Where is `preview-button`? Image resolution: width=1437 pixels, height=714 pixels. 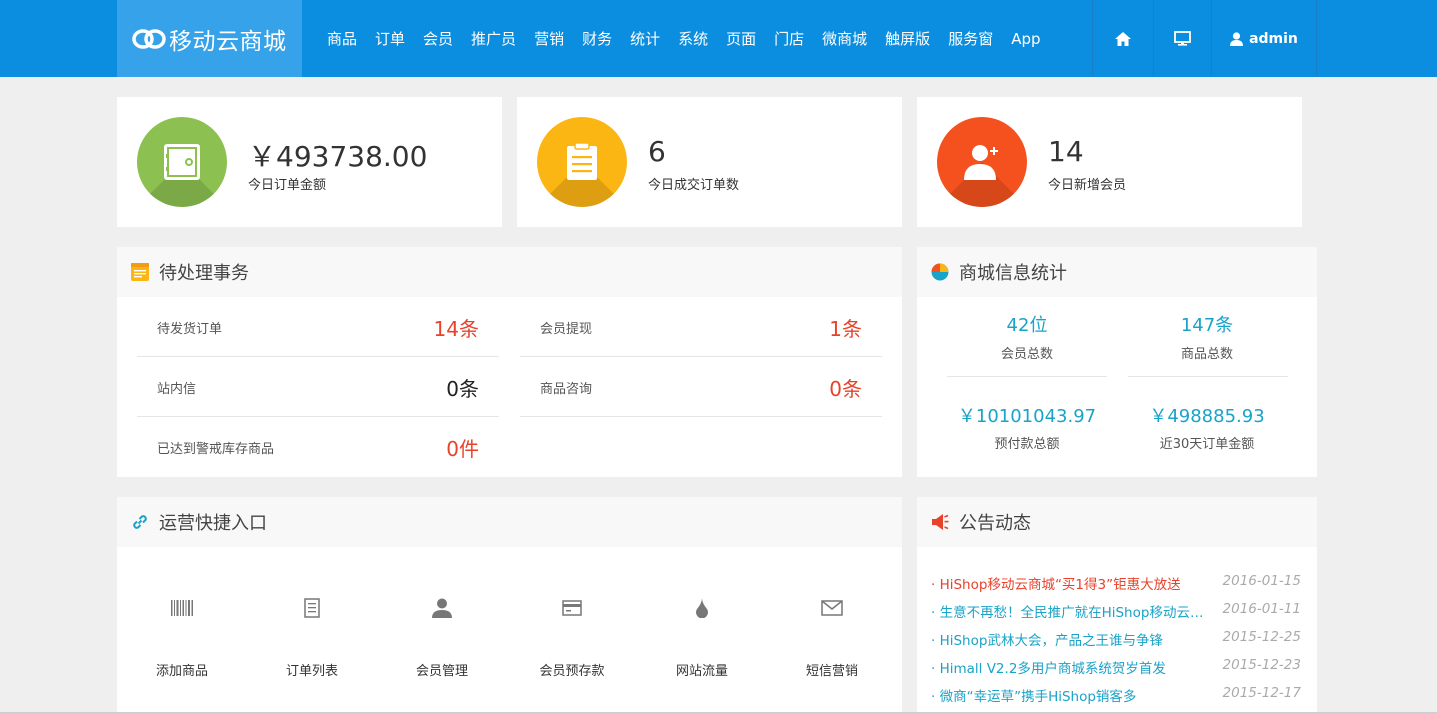 preview-button is located at coordinates (1182, 38).